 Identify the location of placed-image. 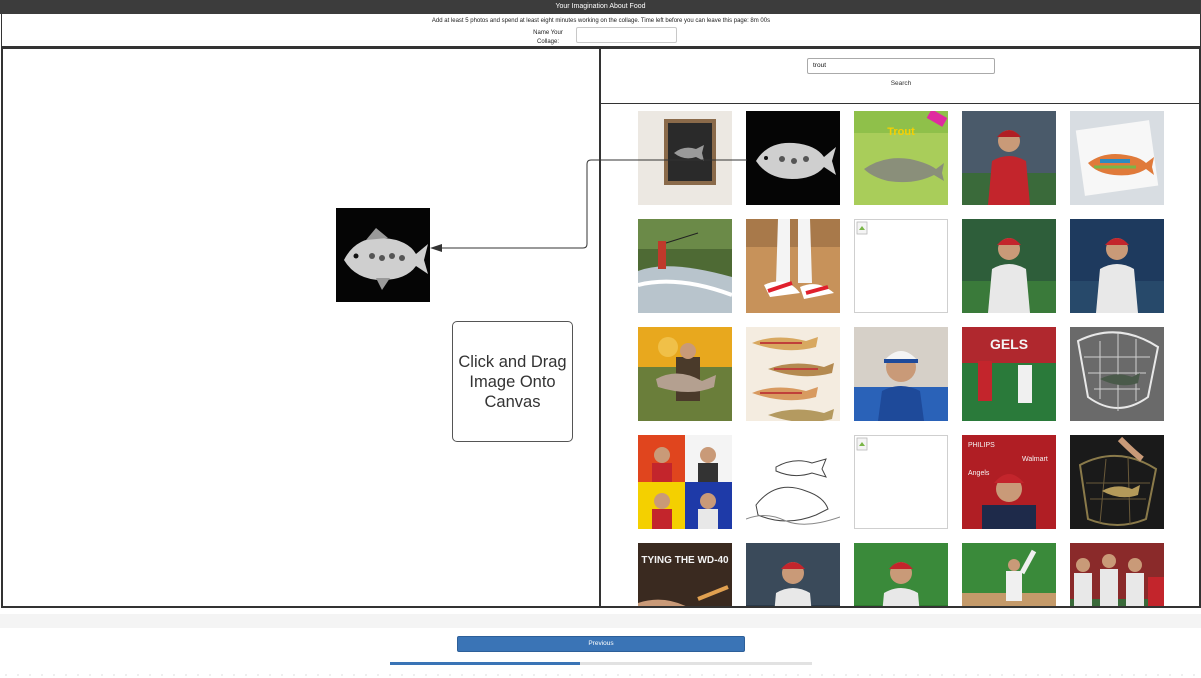
(383, 255).